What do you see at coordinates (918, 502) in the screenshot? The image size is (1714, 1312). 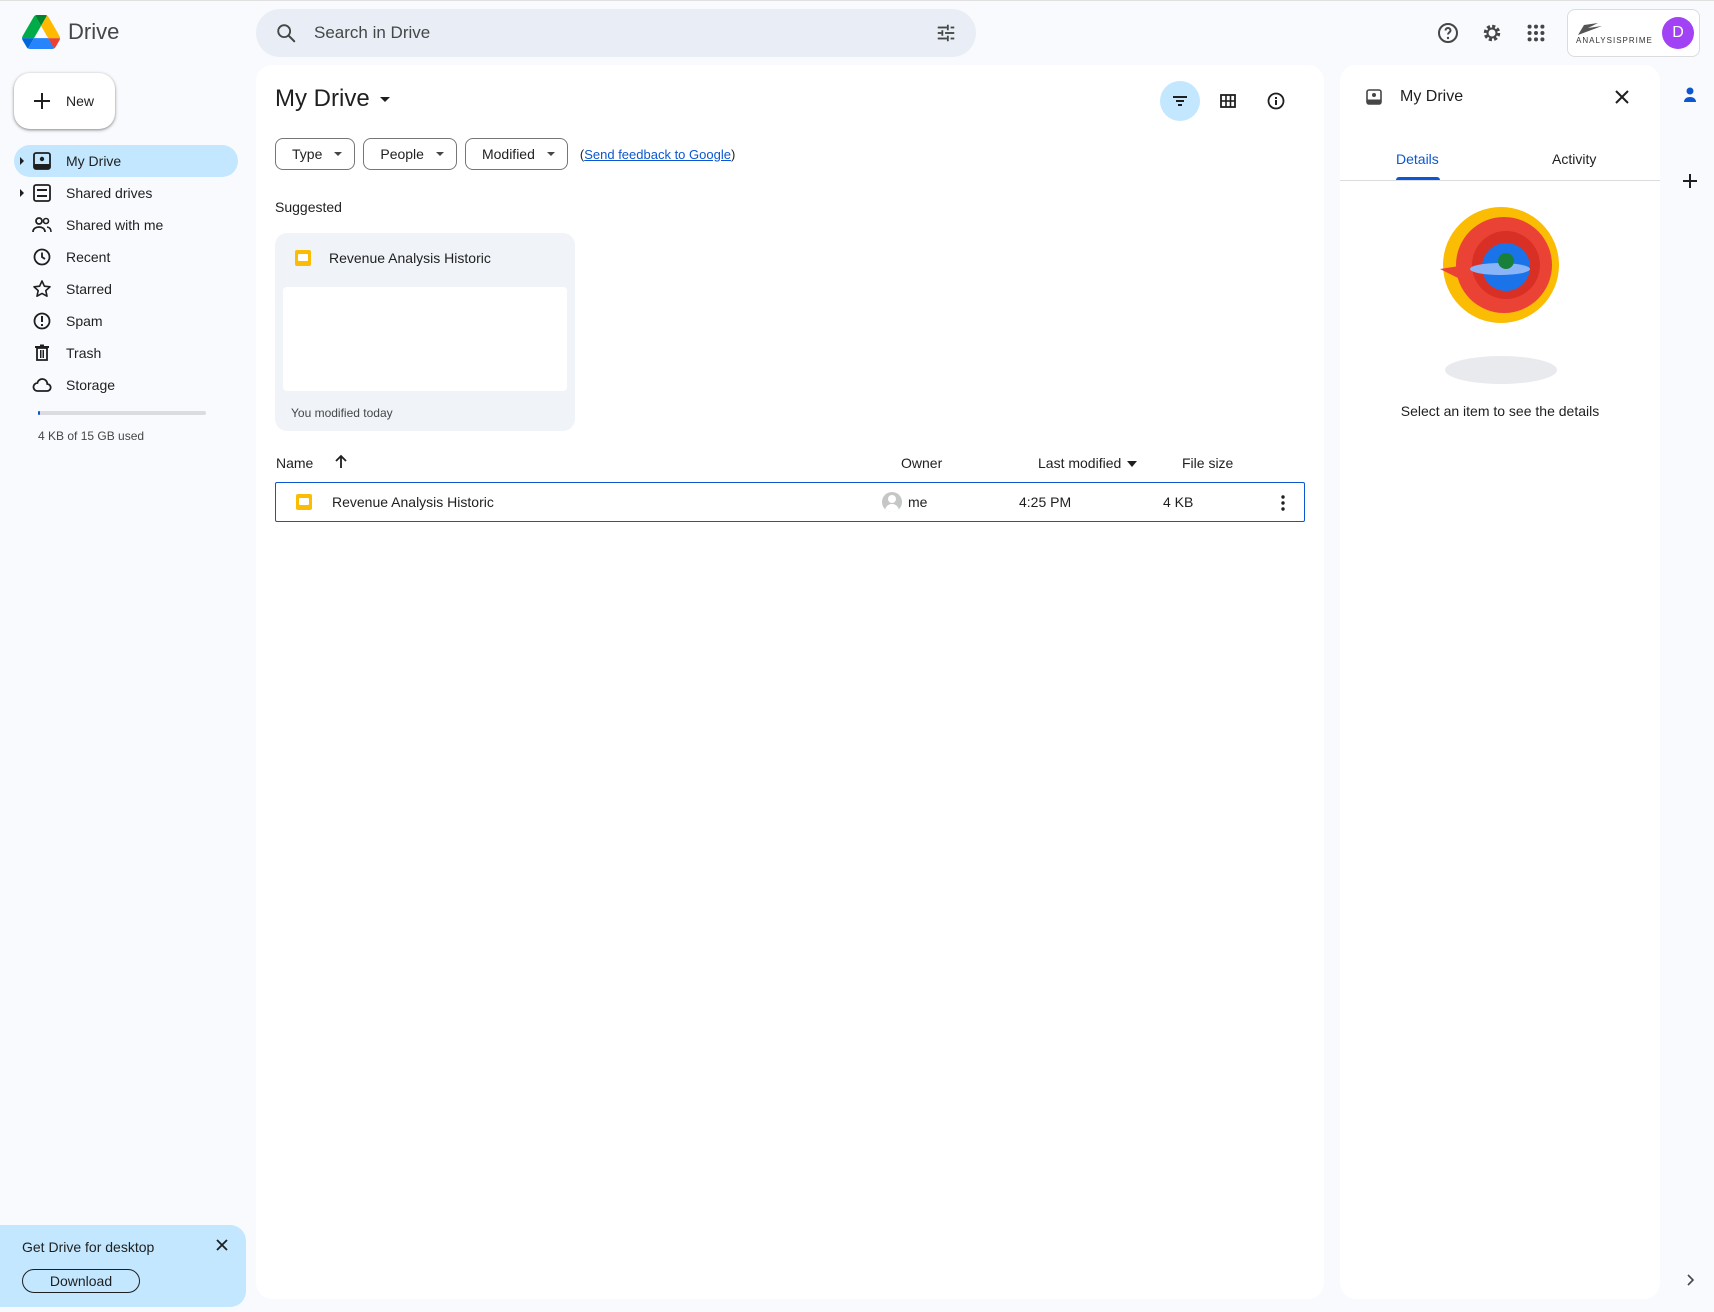 I see `file-owner: me` at bounding box center [918, 502].